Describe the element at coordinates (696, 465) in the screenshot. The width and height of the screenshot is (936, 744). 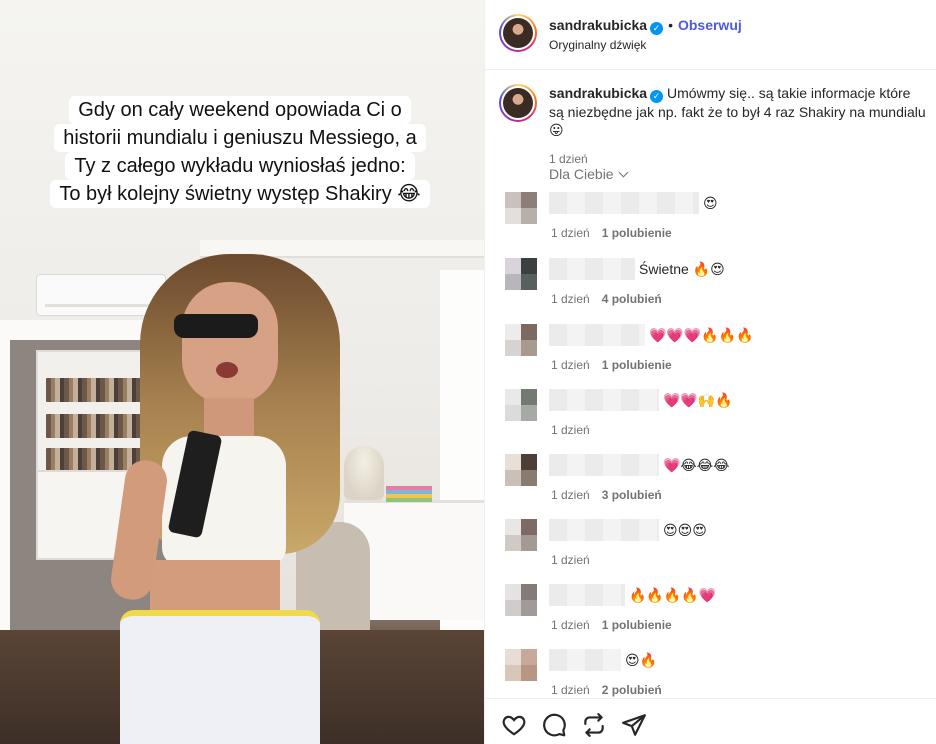
I see `comment-text: 💗😂😂😂` at that location.